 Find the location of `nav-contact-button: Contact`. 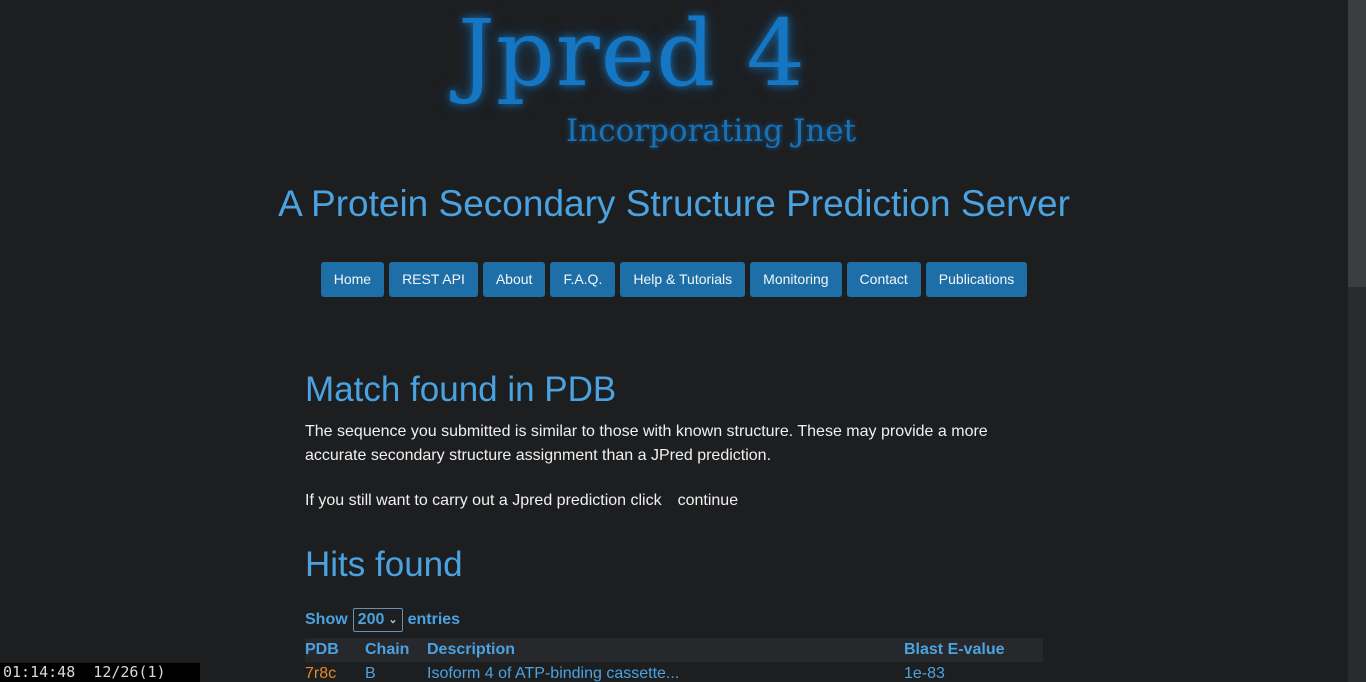

nav-contact-button: Contact is located at coordinates (883, 279).